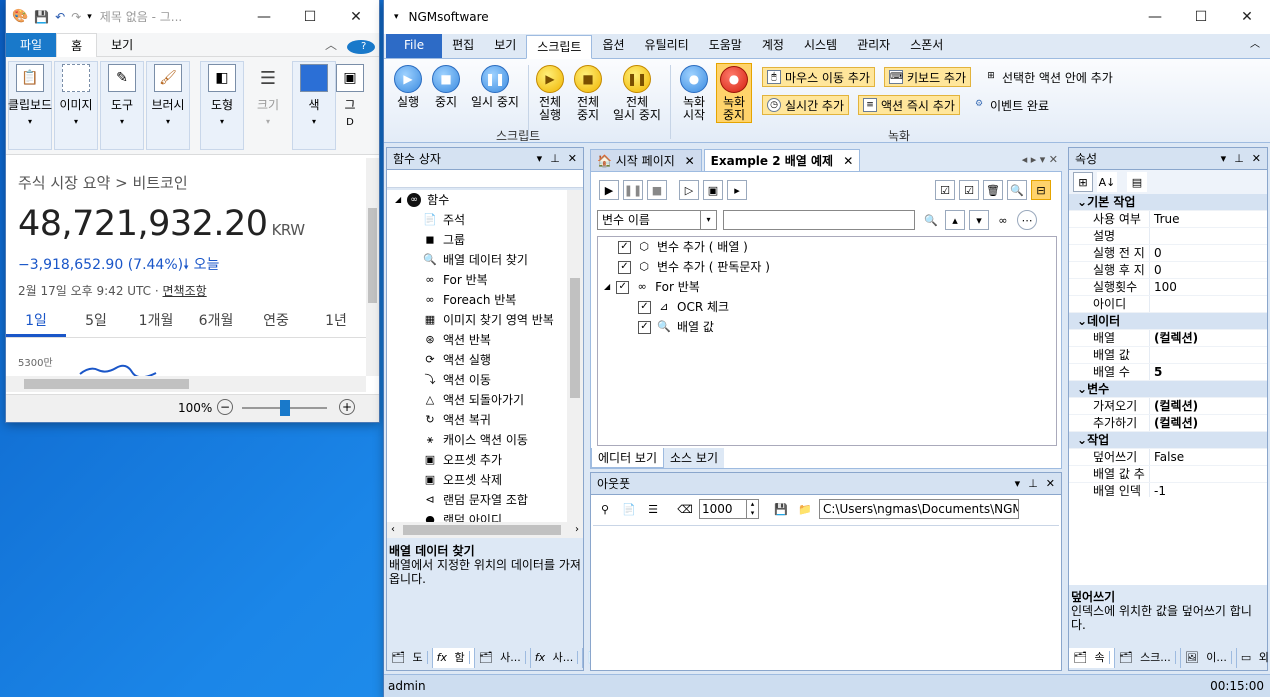 The height and width of the screenshot is (697, 1270). What do you see at coordinates (1137, 182) in the screenshot?
I see `property-pages-icon: ▤` at bounding box center [1137, 182].